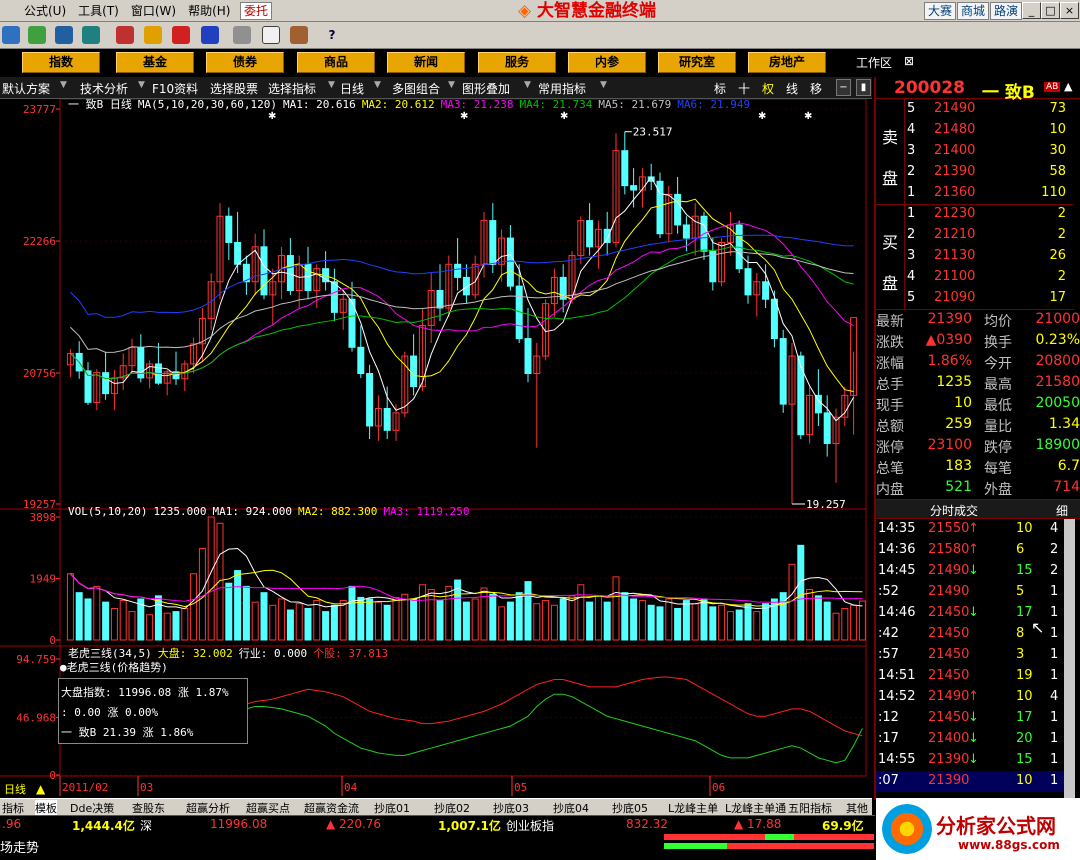 This screenshot has height=860, width=1080. I want to click on stack-icon, so click(242, 35).